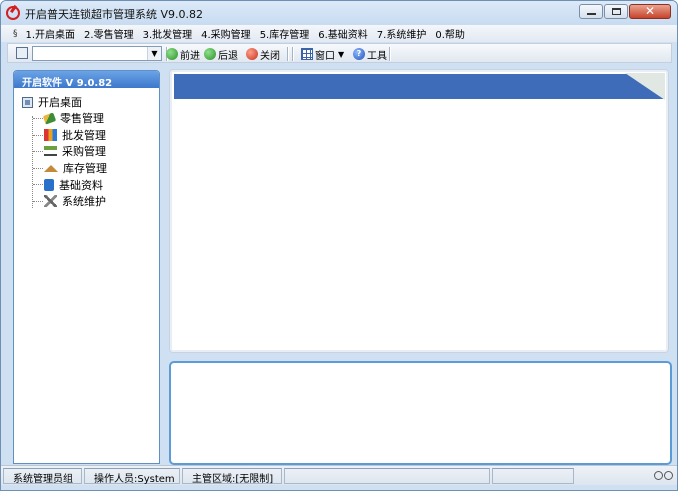  I want to click on toolbar: ▼ 前进 后退 关闭 窗口 ▼ ? 工具, so click(339, 53).